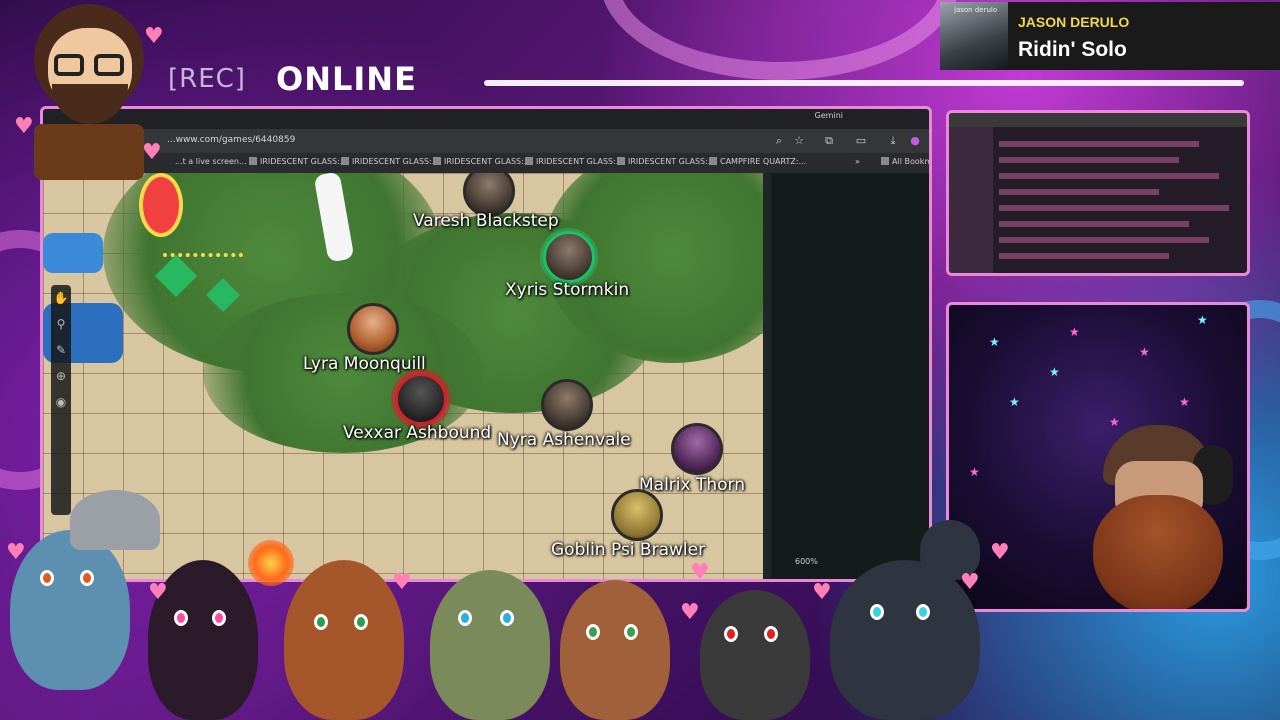 This screenshot has width=1280, height=720. I want to click on profile-icon: ●, so click(915, 141).